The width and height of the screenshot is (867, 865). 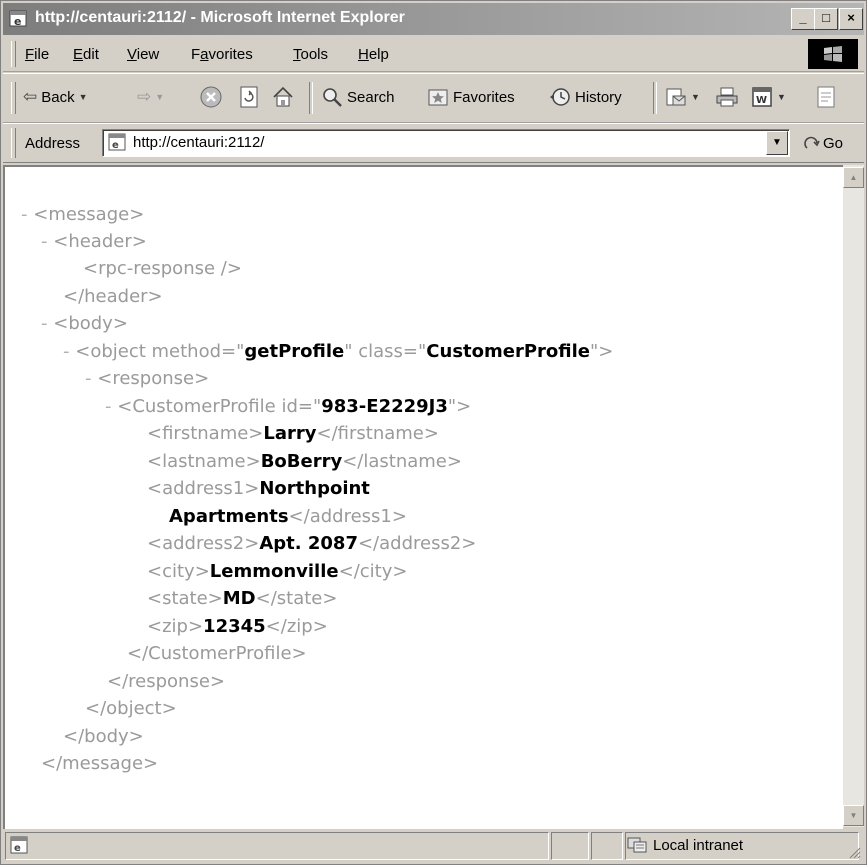 I want to click on go-arrow-icon, so click(x=812, y=142).